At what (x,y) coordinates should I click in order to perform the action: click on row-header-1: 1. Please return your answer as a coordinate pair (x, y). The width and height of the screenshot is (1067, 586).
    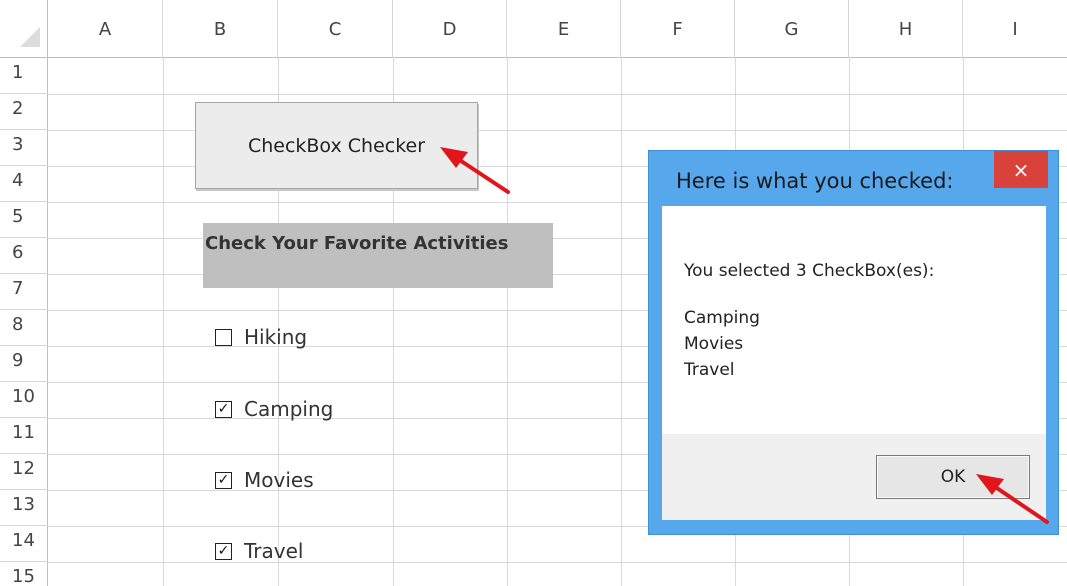
    Looking at the image, I should click on (24, 76).